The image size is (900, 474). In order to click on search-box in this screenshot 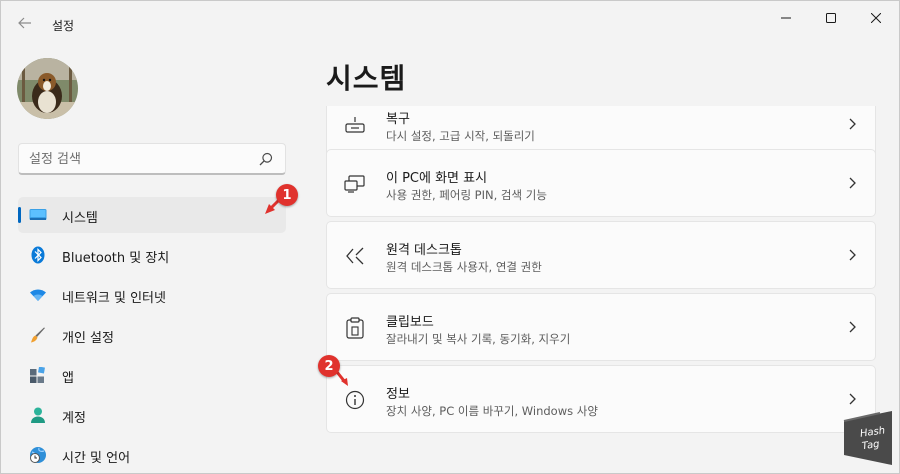, I will do `click(152, 159)`.